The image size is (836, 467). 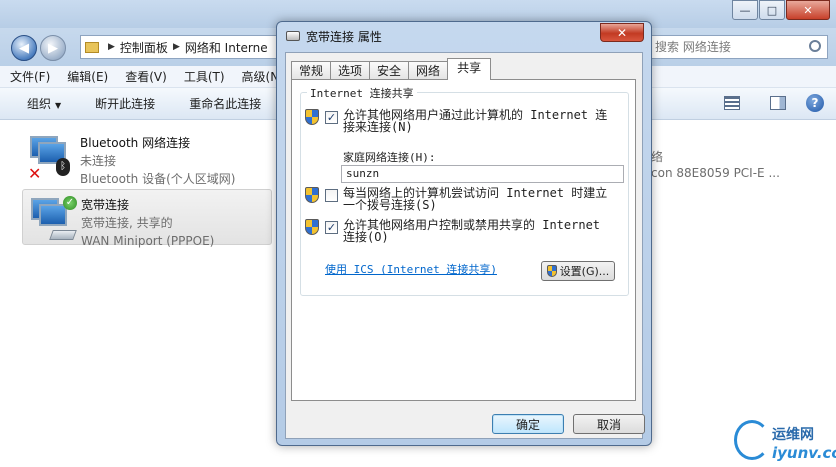 What do you see at coordinates (127, 223) in the screenshot?
I see `connection-status: 宽带连接, 共享的` at bounding box center [127, 223].